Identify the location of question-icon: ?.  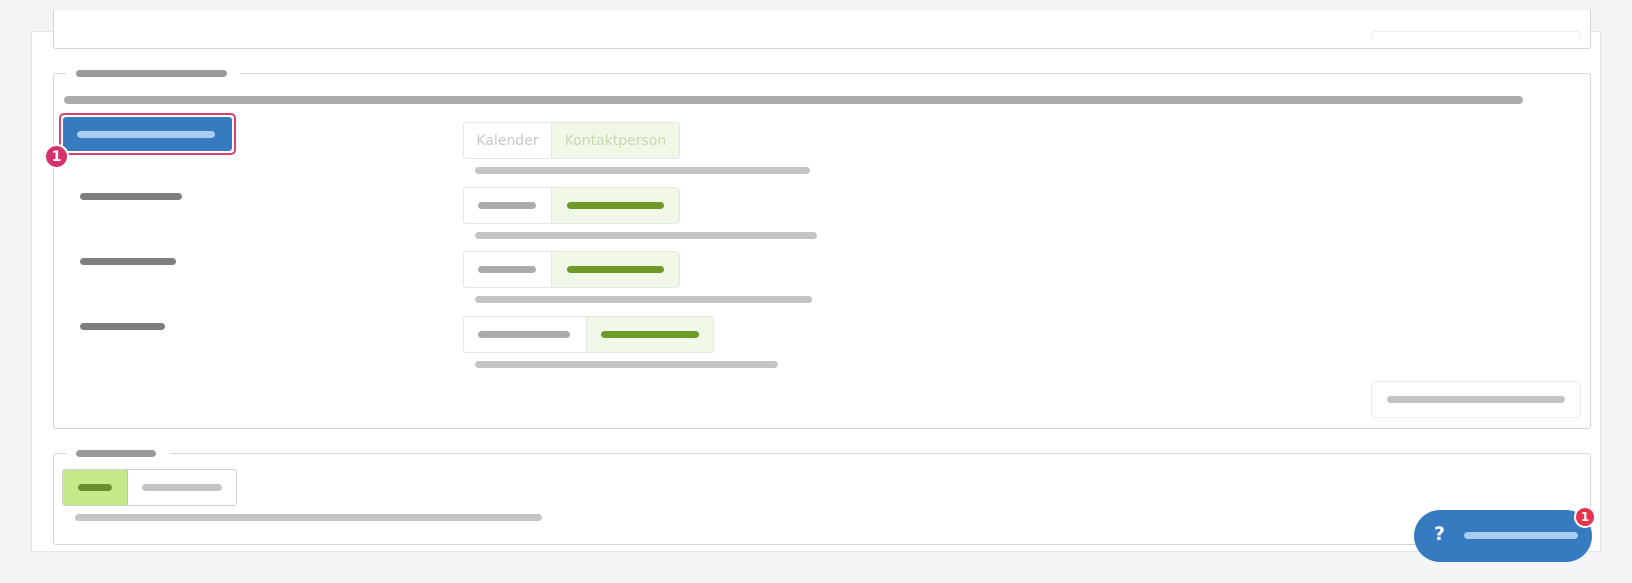
(1440, 534).